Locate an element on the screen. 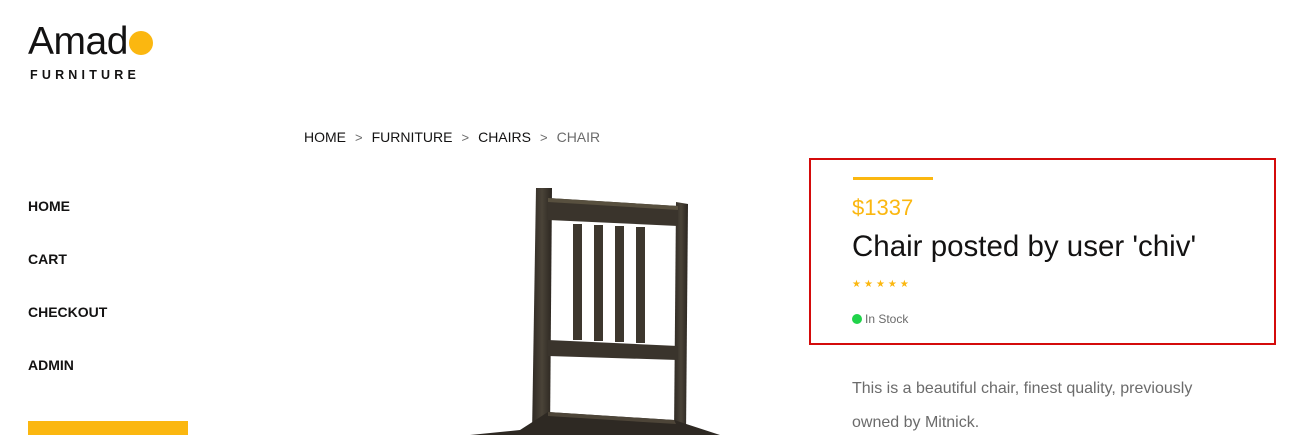 This screenshot has width=1306, height=435. stock-status: In Stock is located at coordinates (880, 319).